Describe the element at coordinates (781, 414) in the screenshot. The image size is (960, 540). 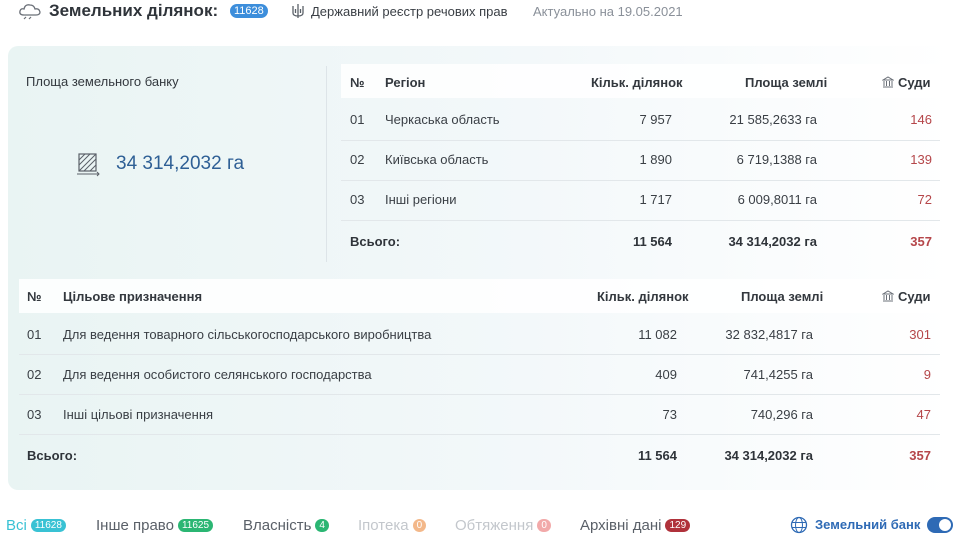
I see `row-area: 740,296 га` at that location.